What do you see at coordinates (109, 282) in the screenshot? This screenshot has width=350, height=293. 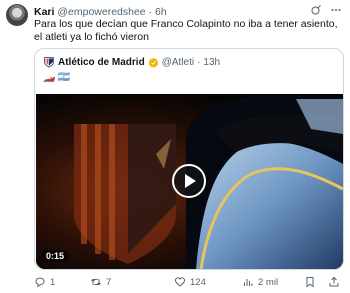 I see `retweet-count: 7` at bounding box center [109, 282].